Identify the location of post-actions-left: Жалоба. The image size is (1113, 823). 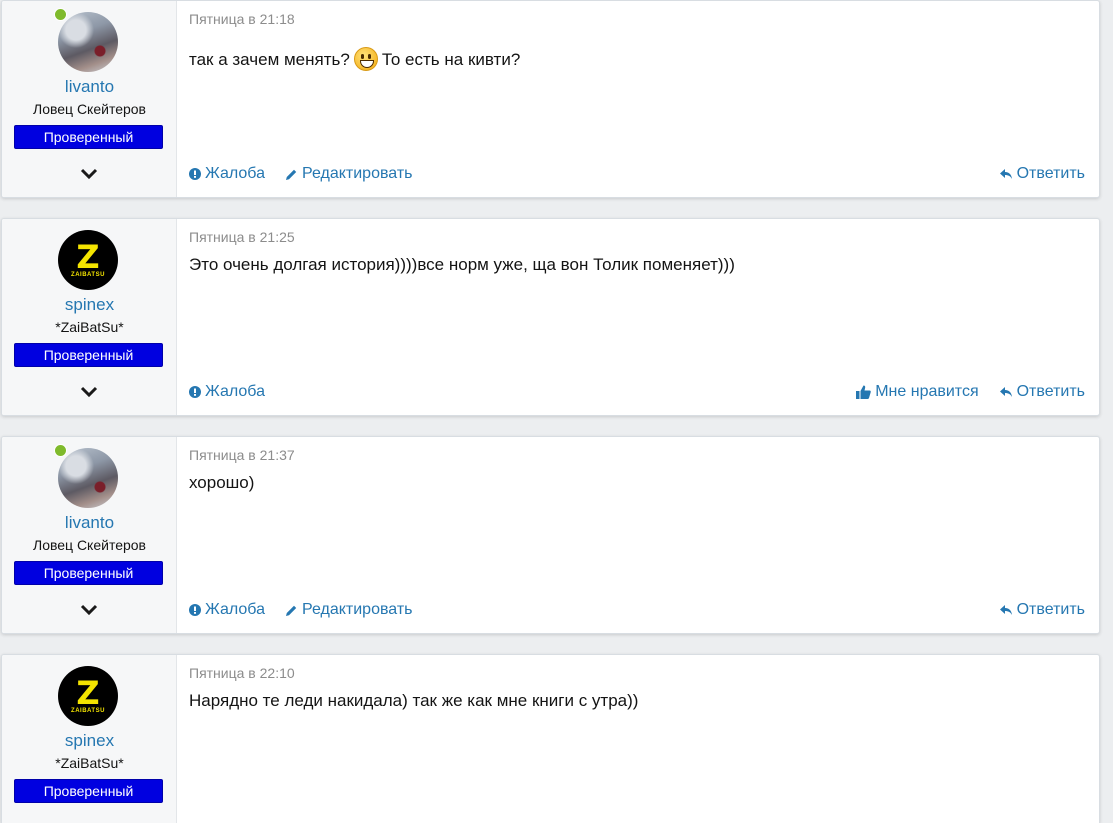
(227, 392).